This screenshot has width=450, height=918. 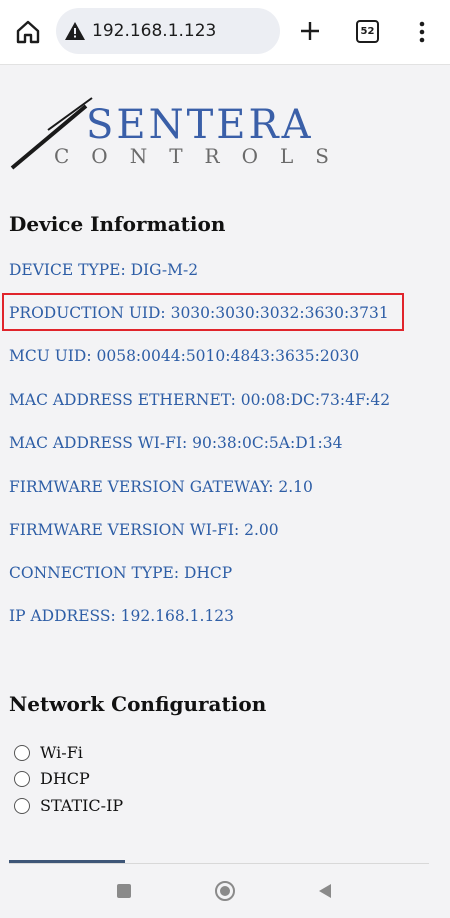 I want to click on device-information-title: Device Information, so click(x=117, y=224).